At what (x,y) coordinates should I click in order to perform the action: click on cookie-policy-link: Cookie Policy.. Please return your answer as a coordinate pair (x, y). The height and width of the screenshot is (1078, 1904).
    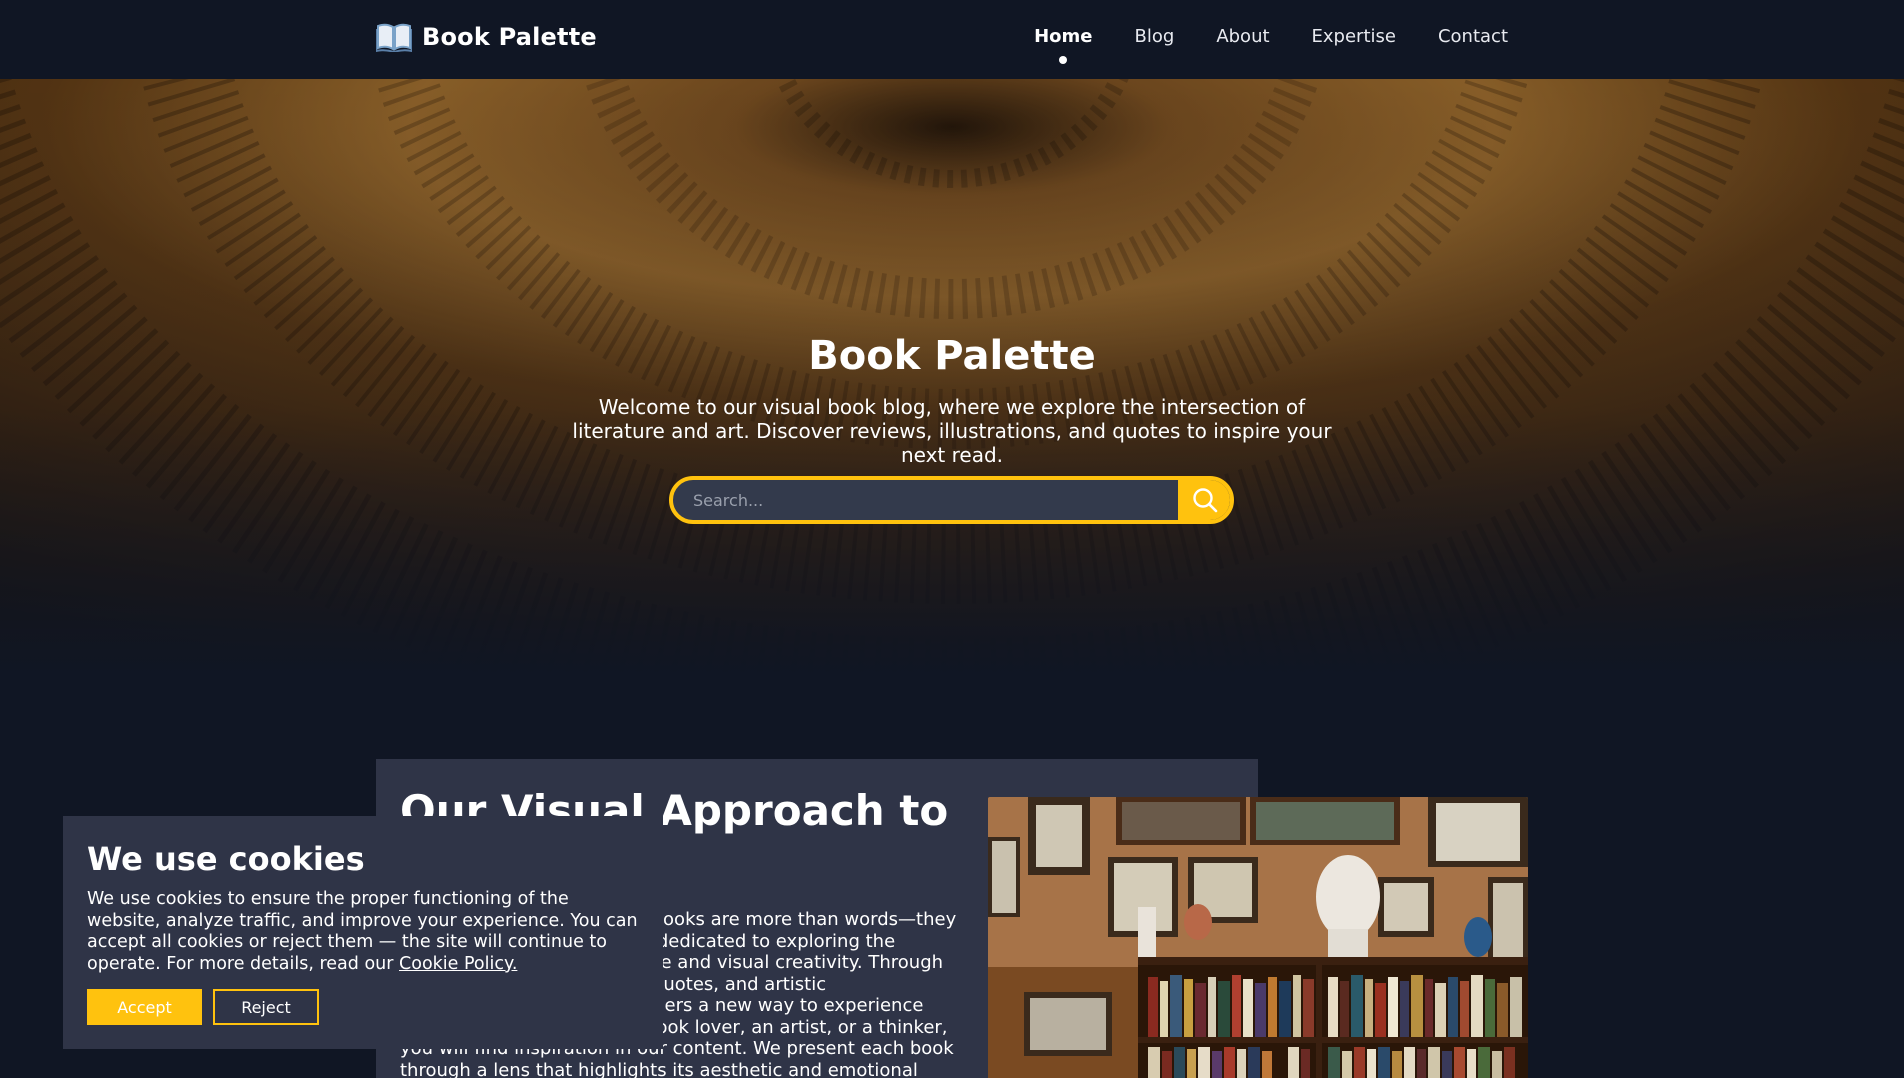
    Looking at the image, I should click on (458, 964).